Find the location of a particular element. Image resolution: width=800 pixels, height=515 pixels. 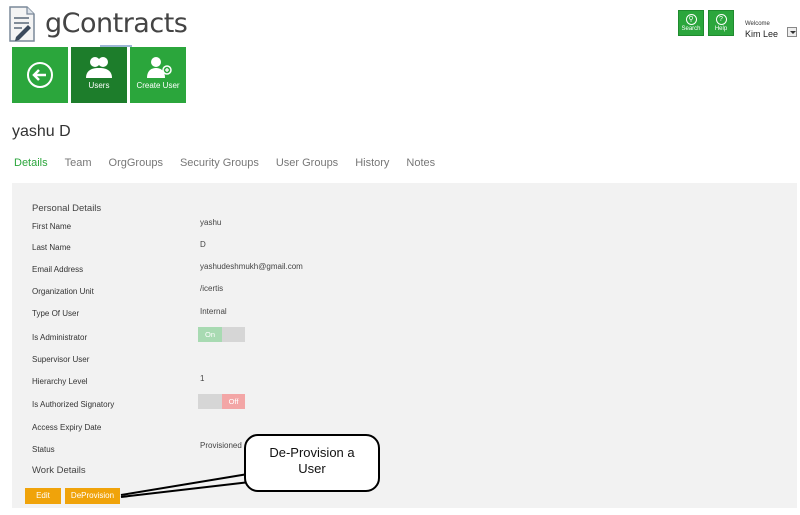

callout-pointer is located at coordinates (185, 485).